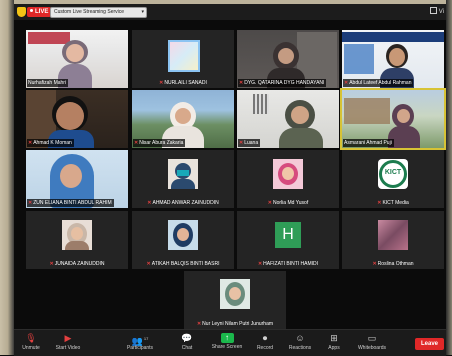 This screenshot has width=452, height=356. I want to click on participant-name: Nisar Abura Zakaria, so click(161, 143).